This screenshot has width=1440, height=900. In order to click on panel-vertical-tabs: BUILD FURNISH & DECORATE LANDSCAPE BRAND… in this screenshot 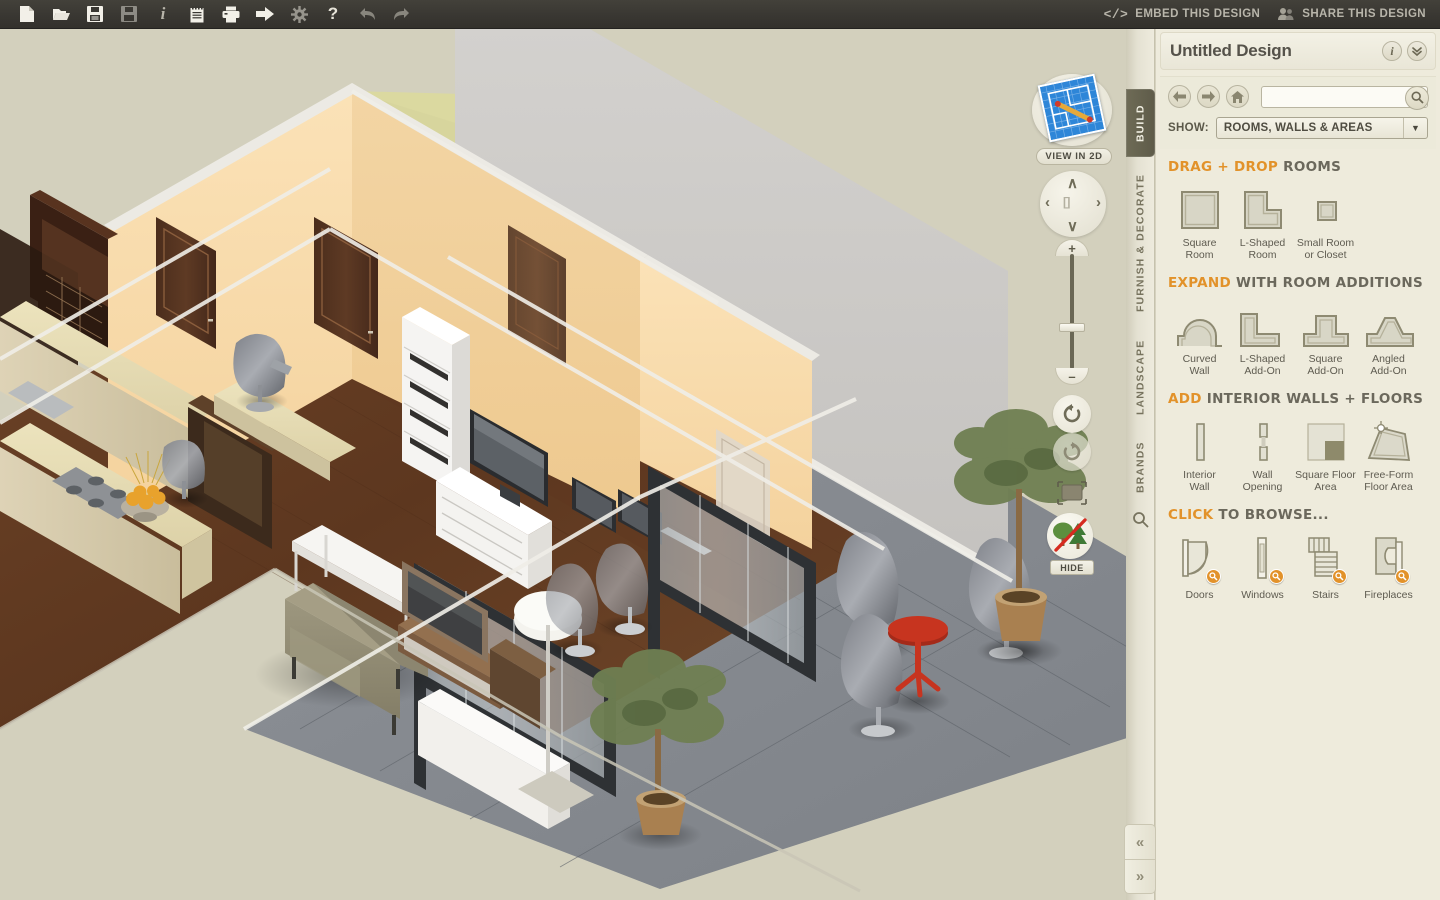, I will do `click(1140, 464)`.